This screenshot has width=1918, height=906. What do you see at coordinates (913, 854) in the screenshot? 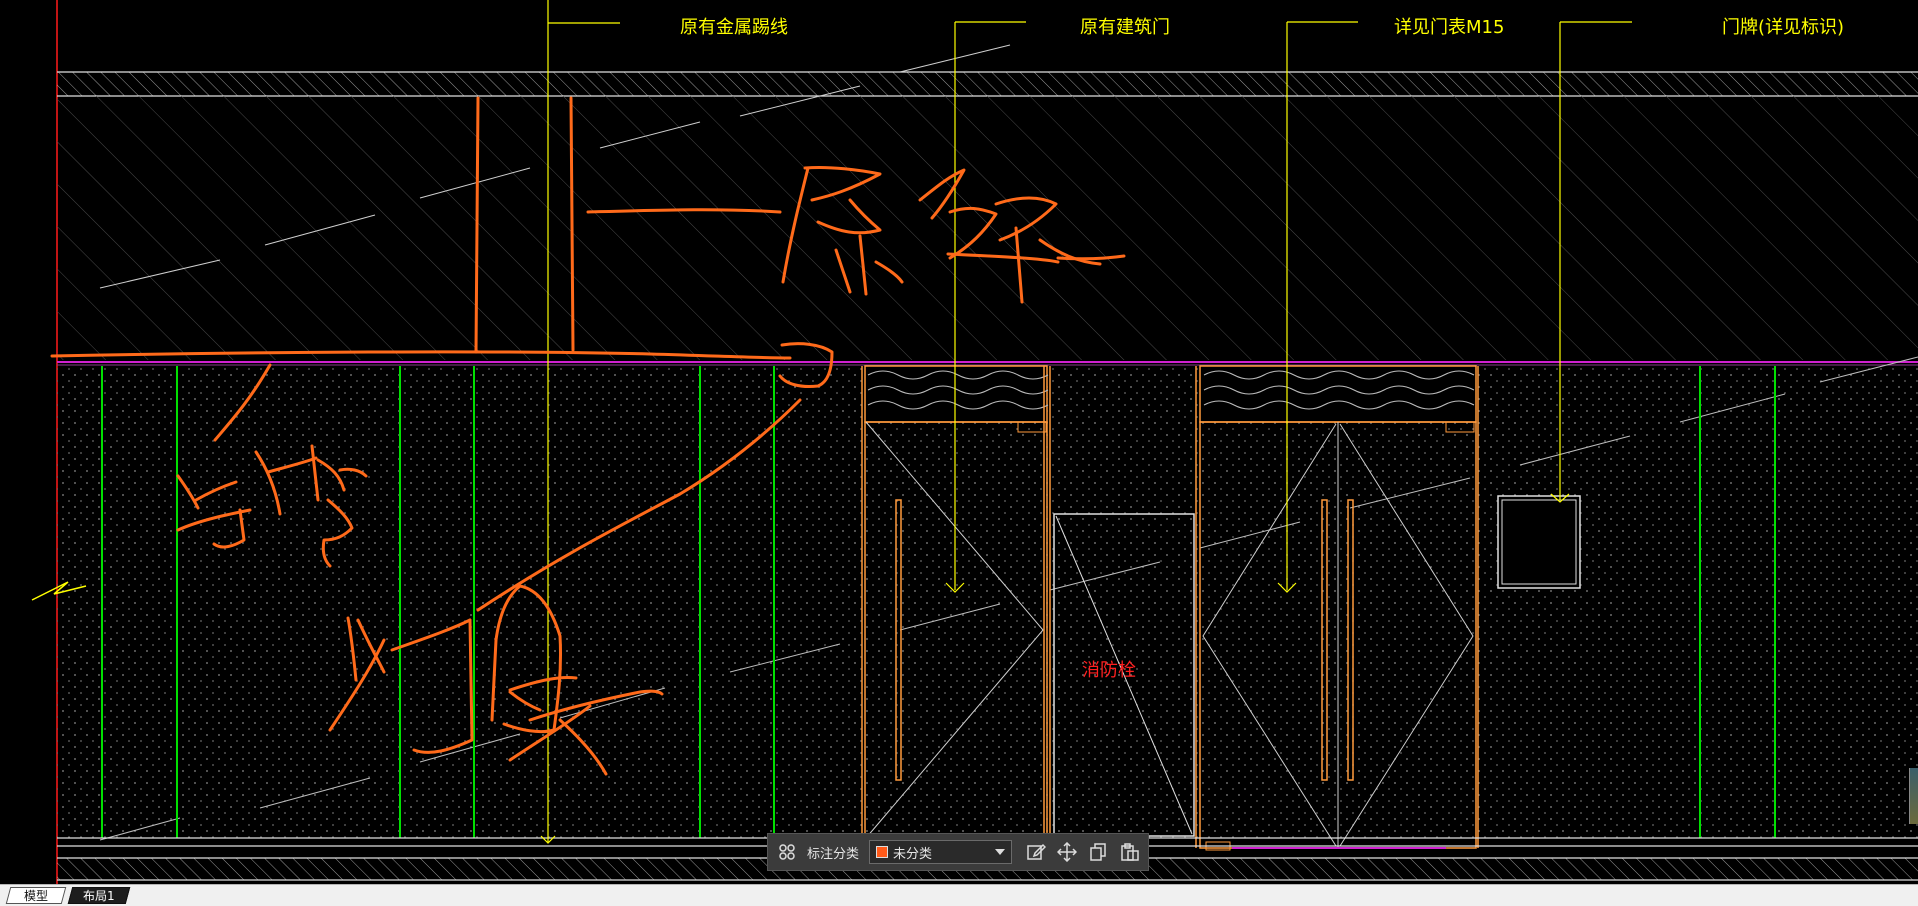
I see `category-value: 未分类` at bounding box center [913, 854].